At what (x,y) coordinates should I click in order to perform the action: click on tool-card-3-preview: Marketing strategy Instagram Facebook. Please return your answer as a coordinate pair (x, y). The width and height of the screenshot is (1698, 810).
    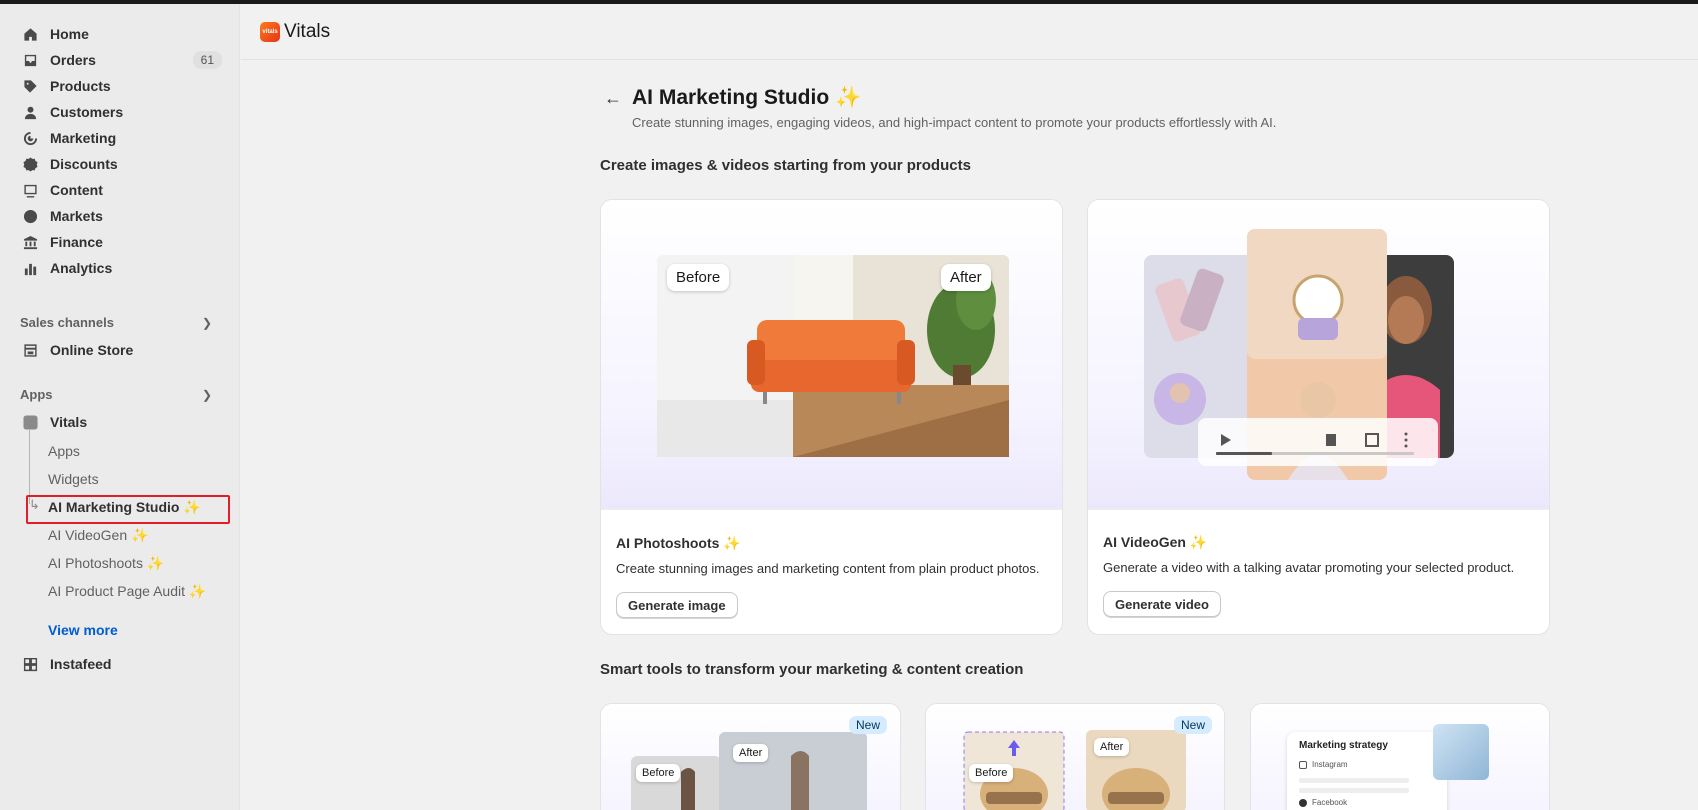
    Looking at the image, I should click on (1400, 757).